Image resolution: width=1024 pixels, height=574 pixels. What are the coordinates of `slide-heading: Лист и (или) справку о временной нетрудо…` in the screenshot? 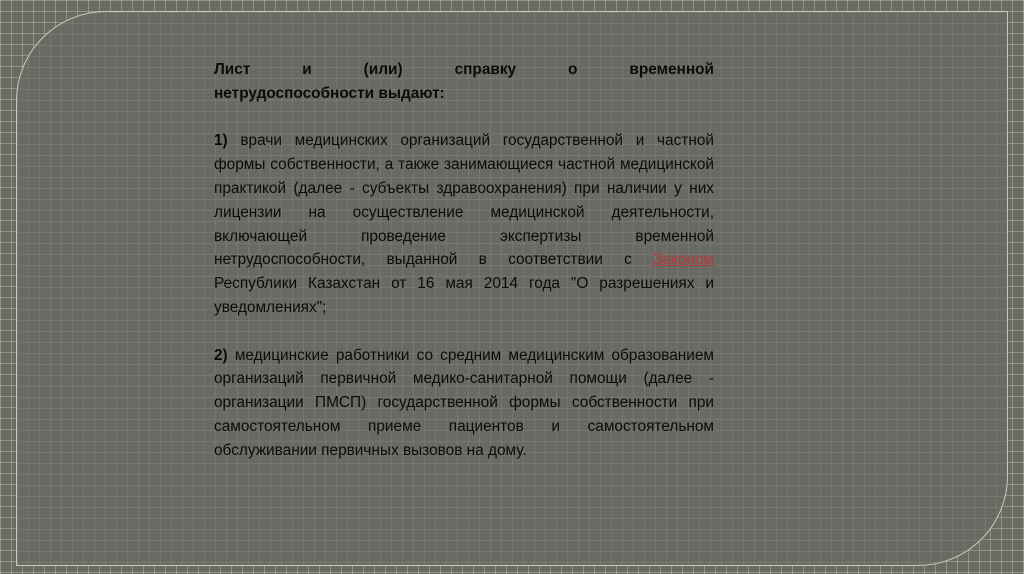 It's located at (464, 82).